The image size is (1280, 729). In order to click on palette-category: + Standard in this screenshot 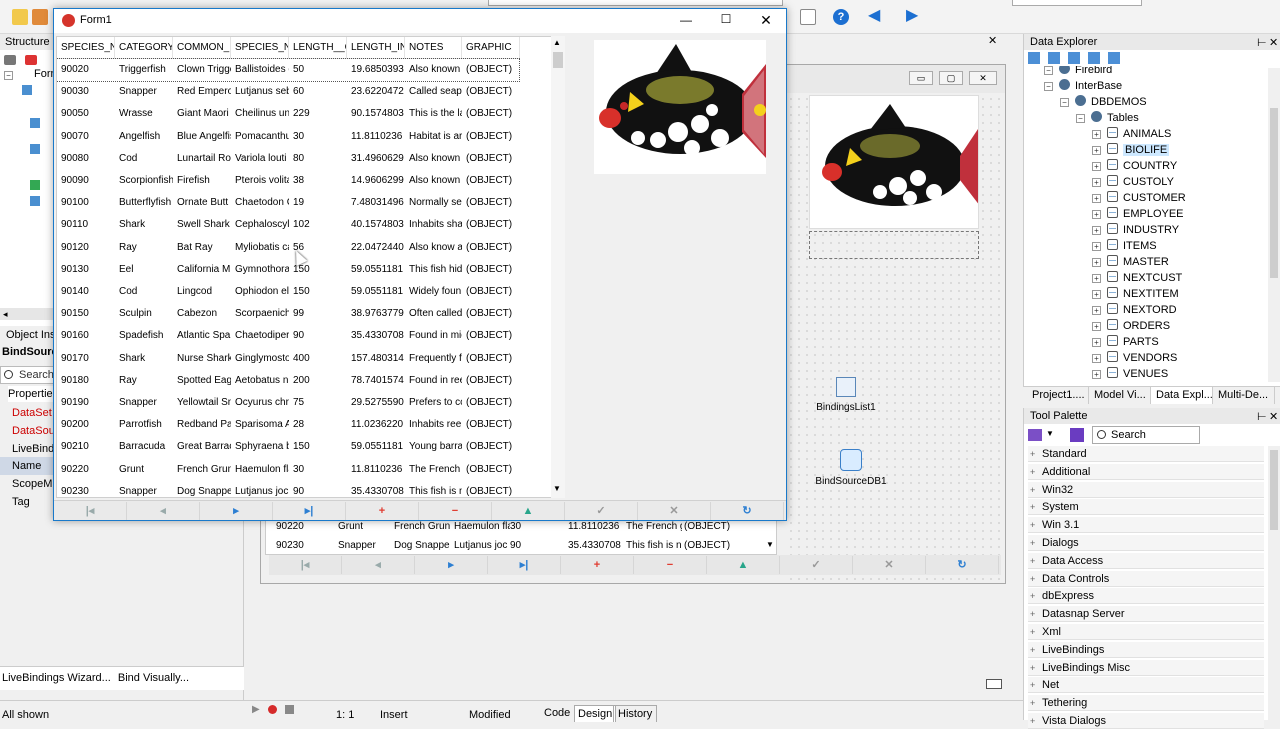, I will do `click(1146, 454)`.